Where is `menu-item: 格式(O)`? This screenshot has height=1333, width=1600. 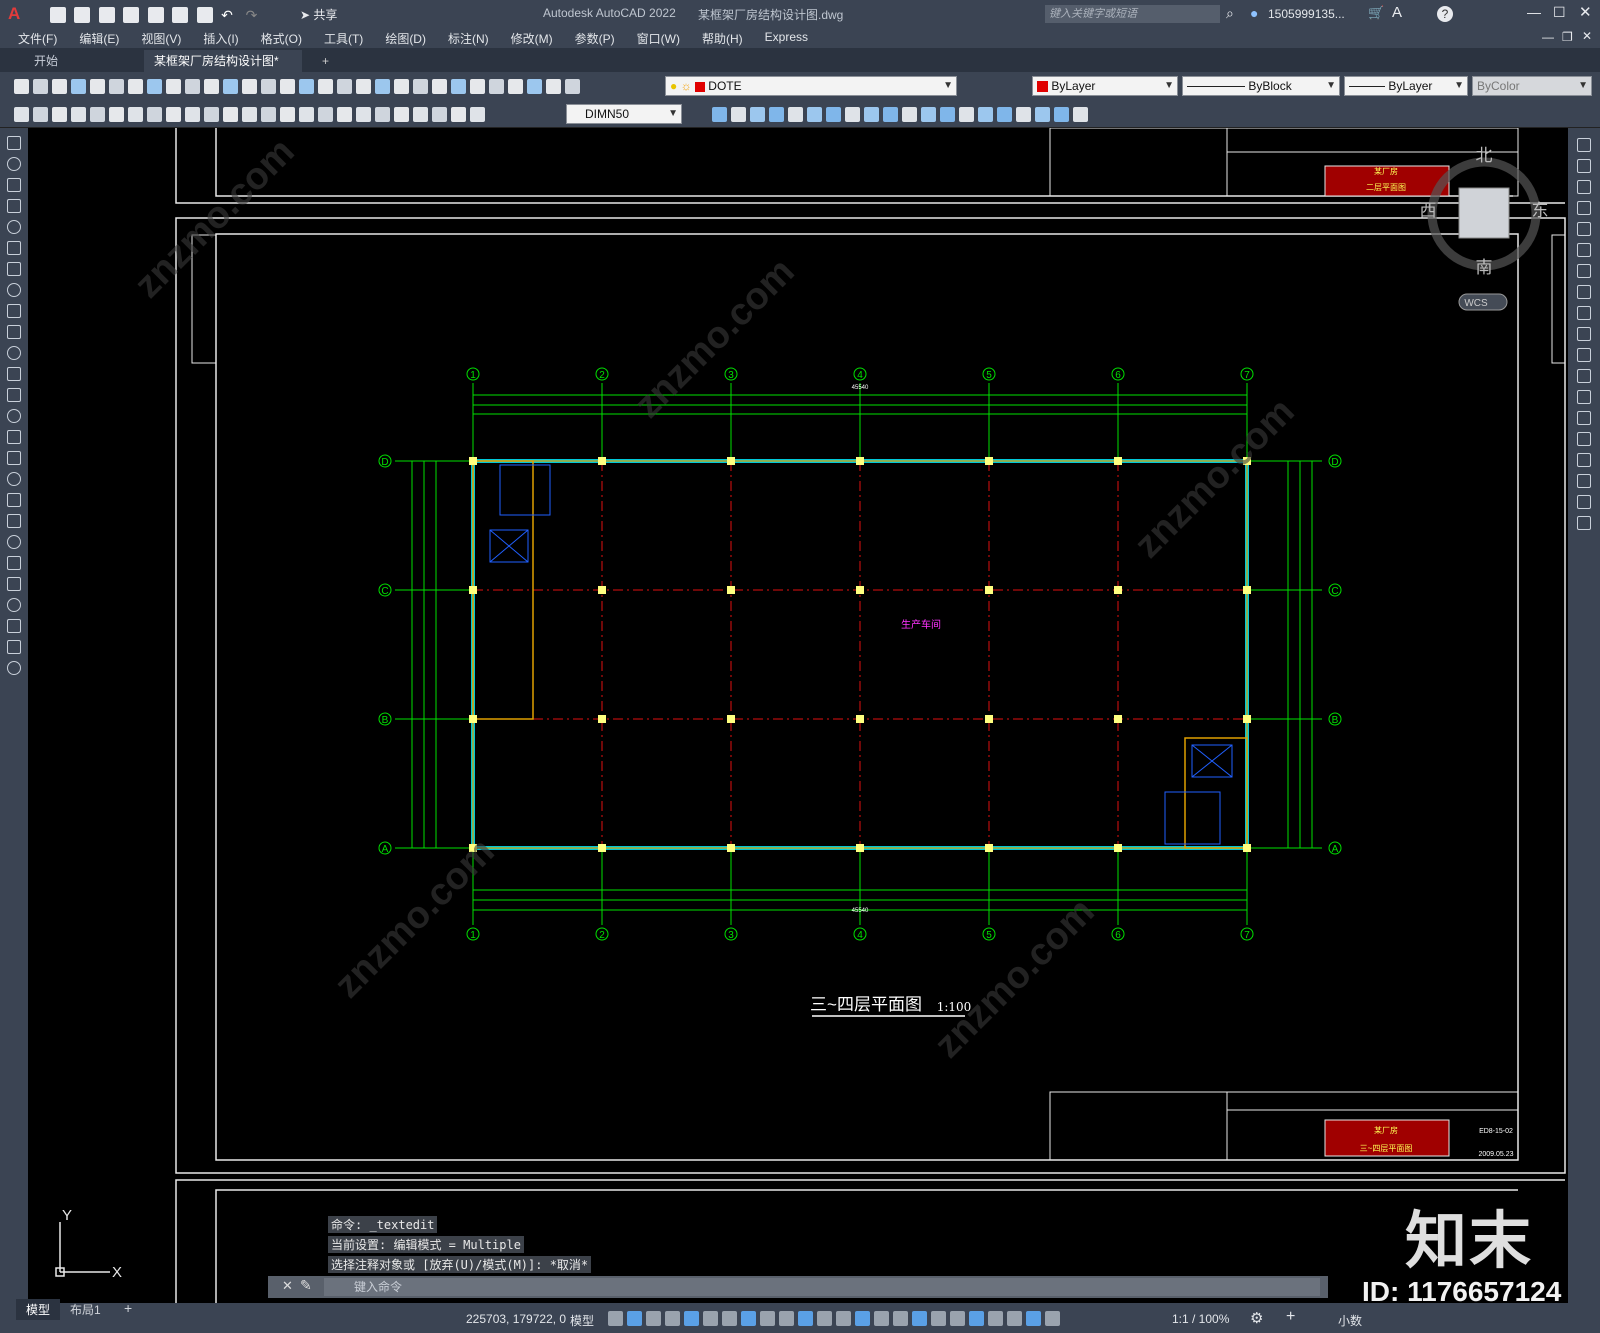
menu-item: 格式(O) is located at coordinates (281, 38).